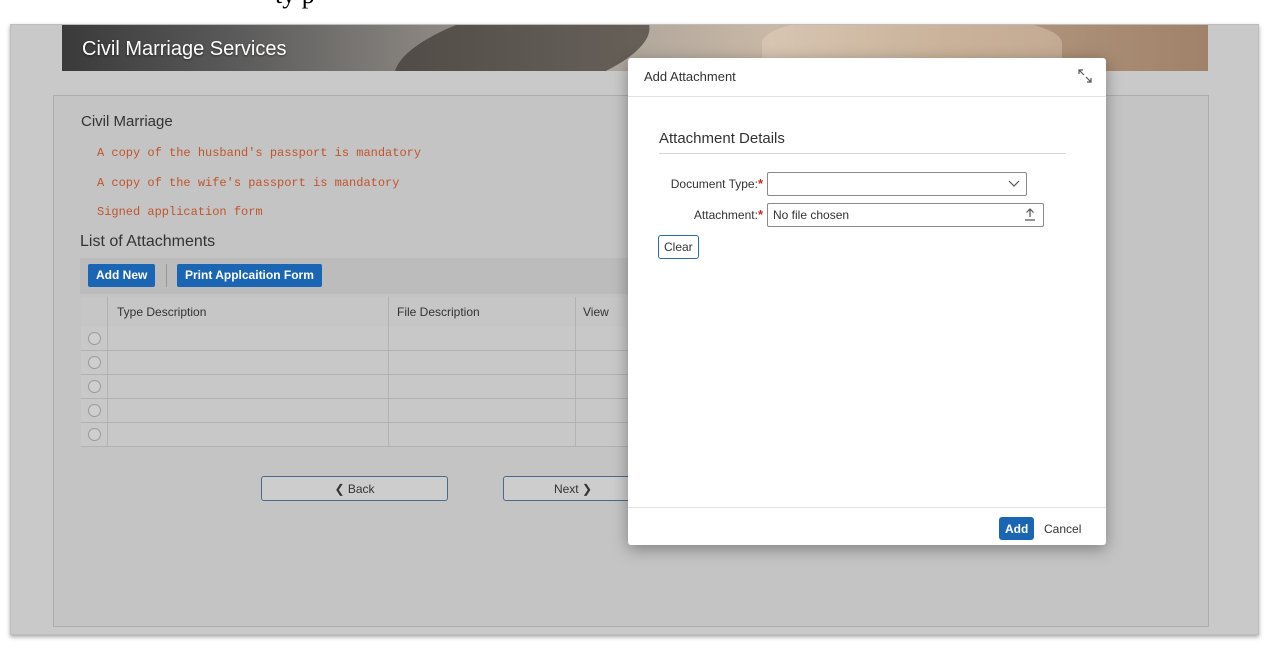  Describe the element at coordinates (1030, 214) in the screenshot. I see `upload-icon` at that location.